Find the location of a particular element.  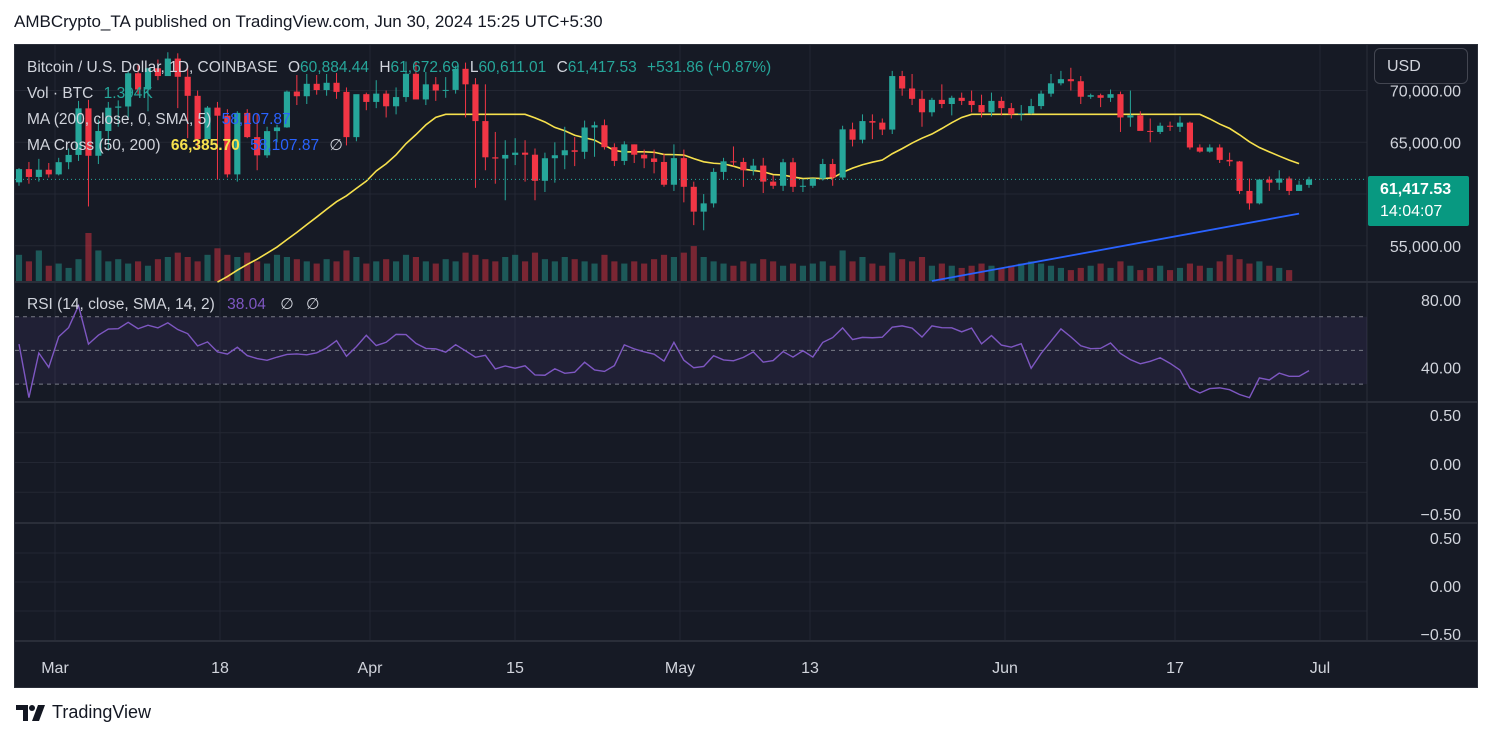

legend-ma-value: 58,107.87 is located at coordinates (256, 119).